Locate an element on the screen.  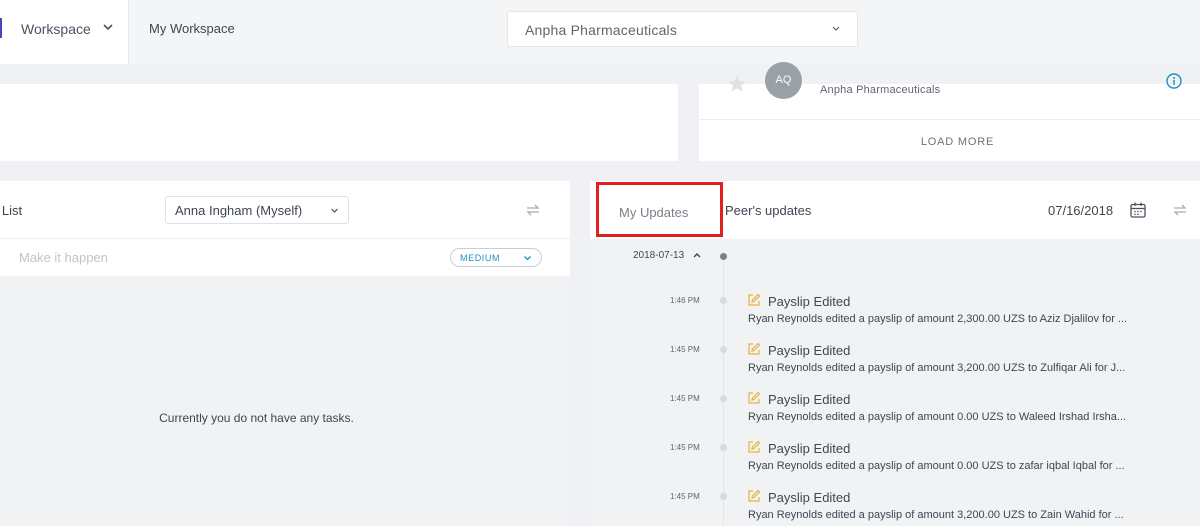
priority-value: MEDIUM is located at coordinates (480, 258).